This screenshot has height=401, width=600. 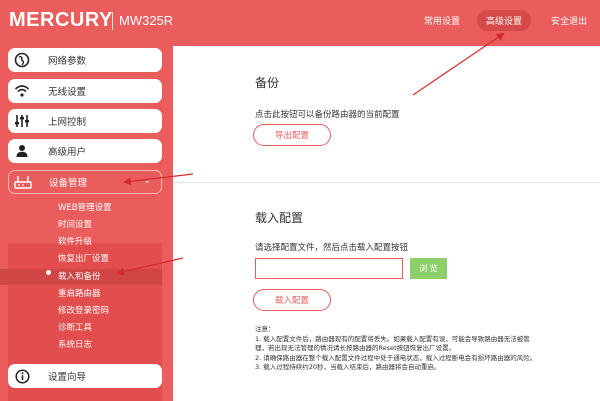 What do you see at coordinates (67, 122) in the screenshot?
I see `sidebar-item-label: 上网控制` at bounding box center [67, 122].